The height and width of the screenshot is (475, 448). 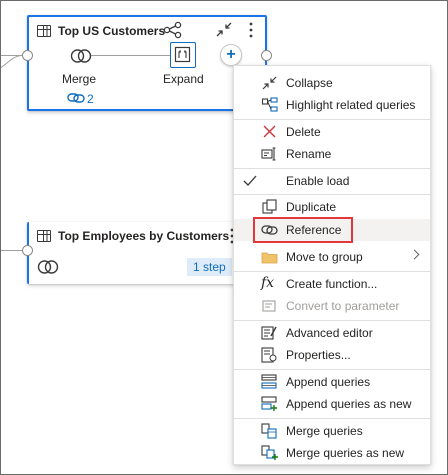 I want to click on step-count-badge: 1 step, so click(x=209, y=267).